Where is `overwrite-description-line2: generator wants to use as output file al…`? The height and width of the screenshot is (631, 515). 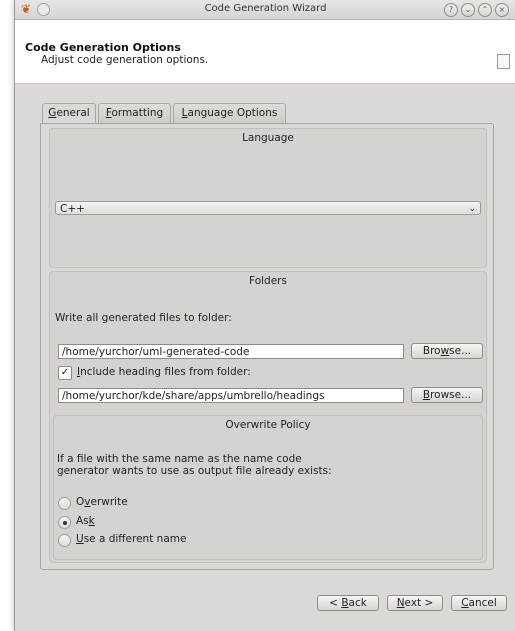 overwrite-description-line2: generator wants to use as output file al… is located at coordinates (194, 471).